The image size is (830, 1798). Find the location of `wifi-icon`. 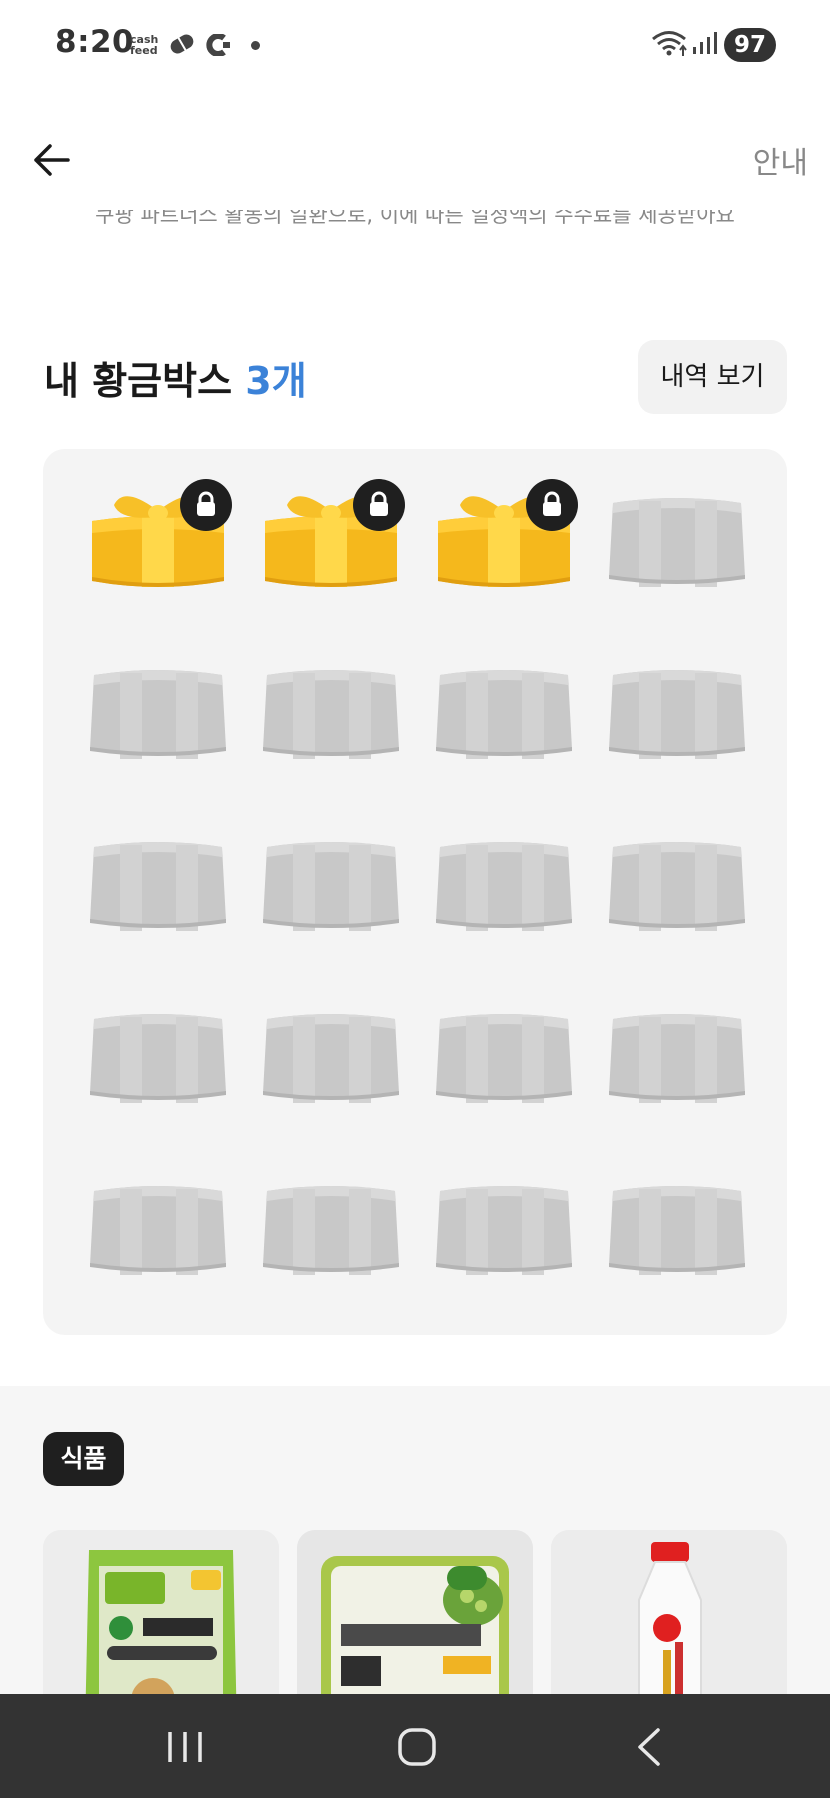

wifi-icon is located at coordinates (669, 43).